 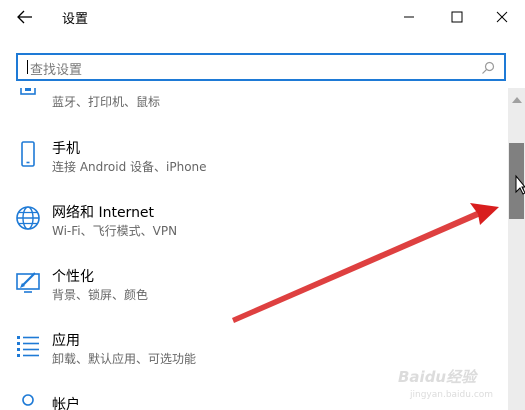 What do you see at coordinates (261, 67) in the screenshot?
I see `search-input: 查找设置` at bounding box center [261, 67].